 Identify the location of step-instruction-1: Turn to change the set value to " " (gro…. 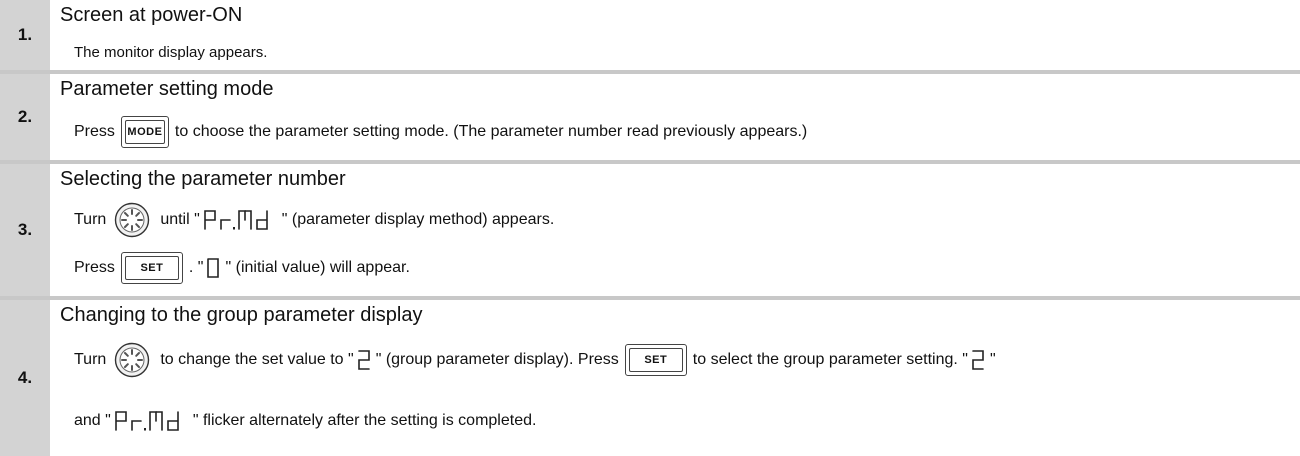
(535, 360).